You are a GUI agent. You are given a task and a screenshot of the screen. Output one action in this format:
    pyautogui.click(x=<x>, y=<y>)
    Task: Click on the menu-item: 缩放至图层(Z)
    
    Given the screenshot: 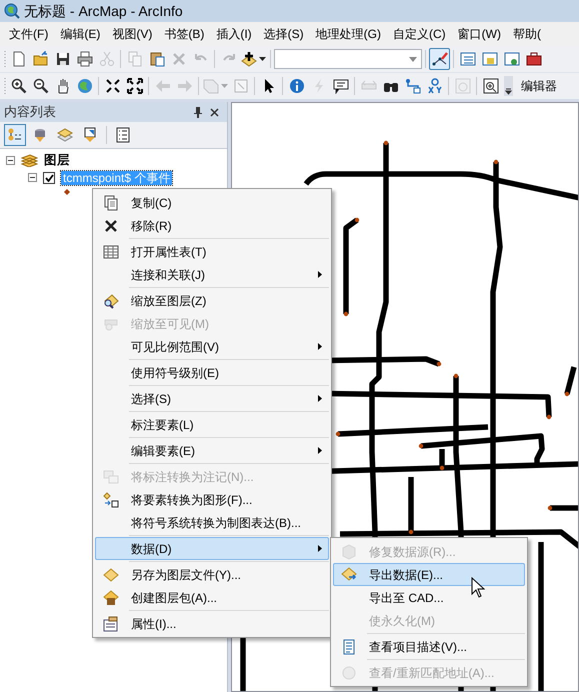 What is the action you would take?
    pyautogui.click(x=212, y=300)
    